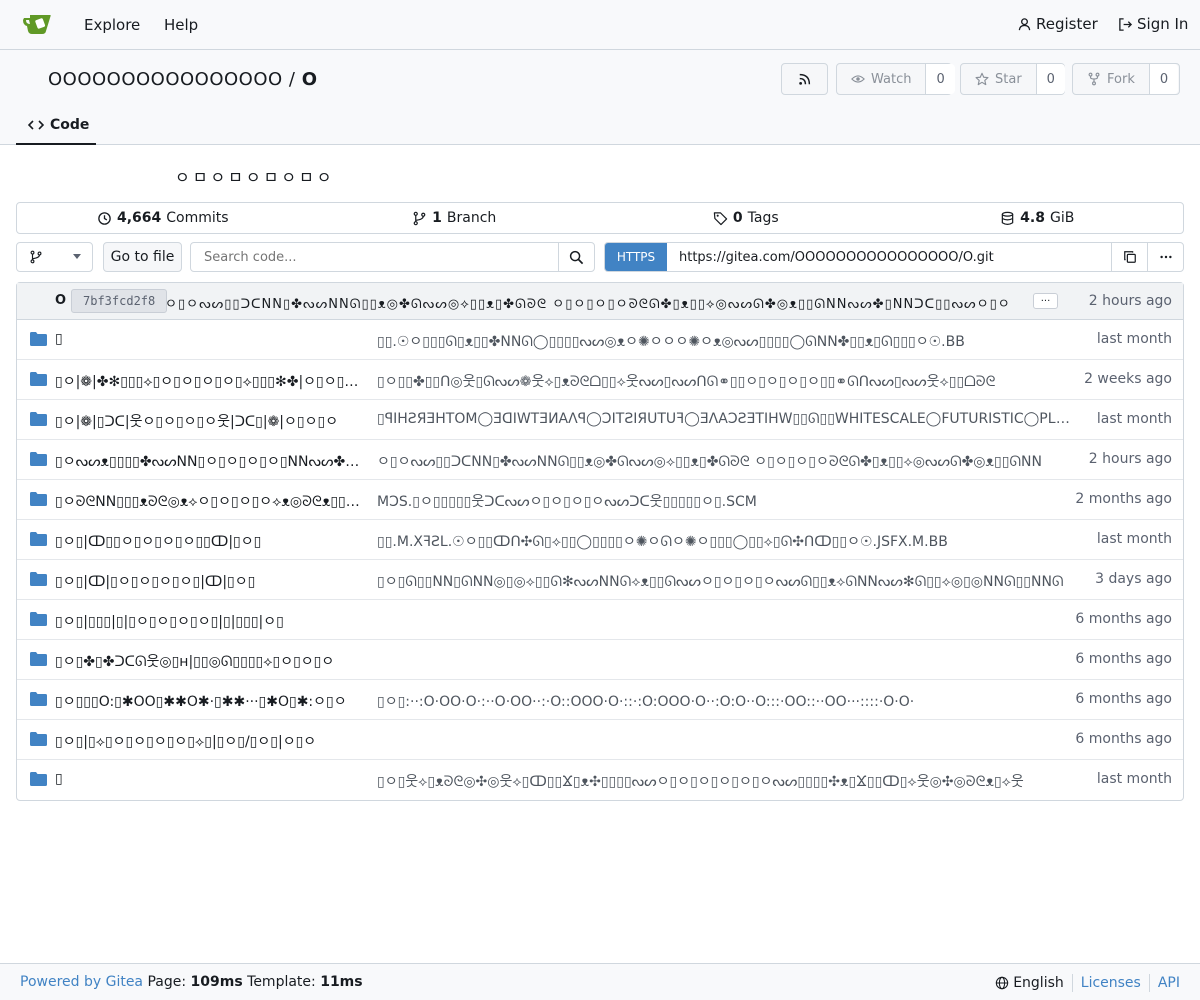 The image size is (1200, 1000). What do you see at coordinates (207, 661) in the screenshot?
I see `file-name-link: ▯ㅇ▯✤▯✤ᑐᑕᘏ웃◎▯ʜ|▯▯◎ᘏ▯▯▯▯⟡▯ㅇ▯ㅇ▯ㅇ` at bounding box center [207, 661].